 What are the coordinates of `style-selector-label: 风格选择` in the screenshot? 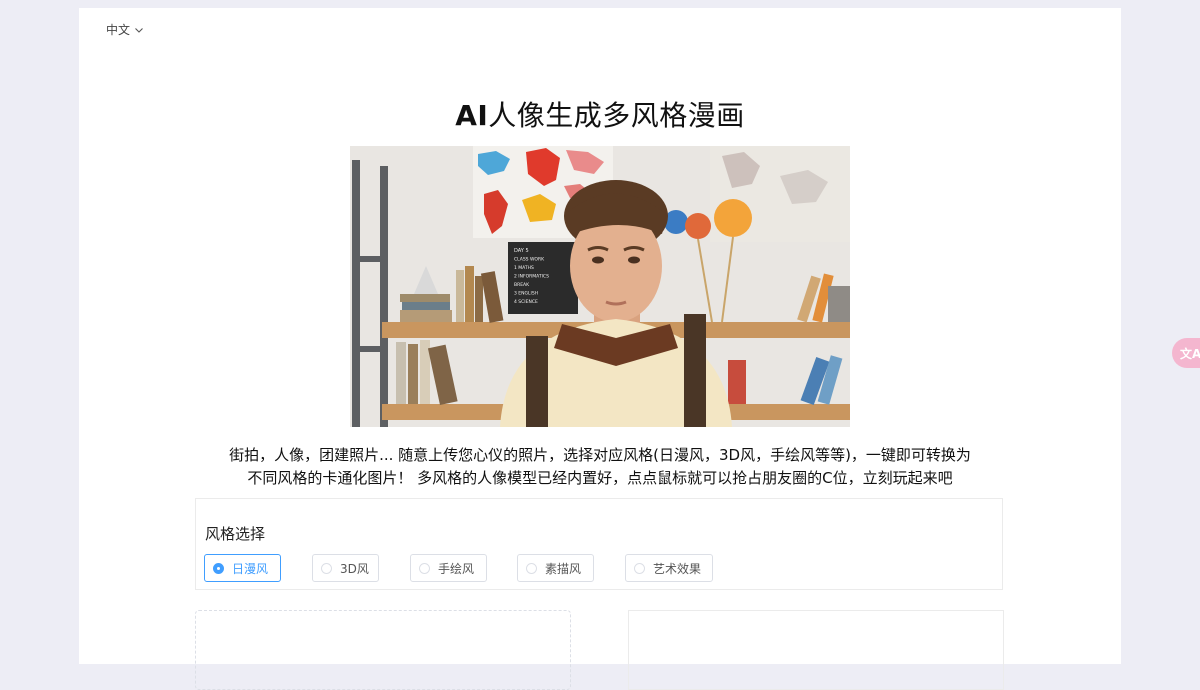 It's located at (235, 534).